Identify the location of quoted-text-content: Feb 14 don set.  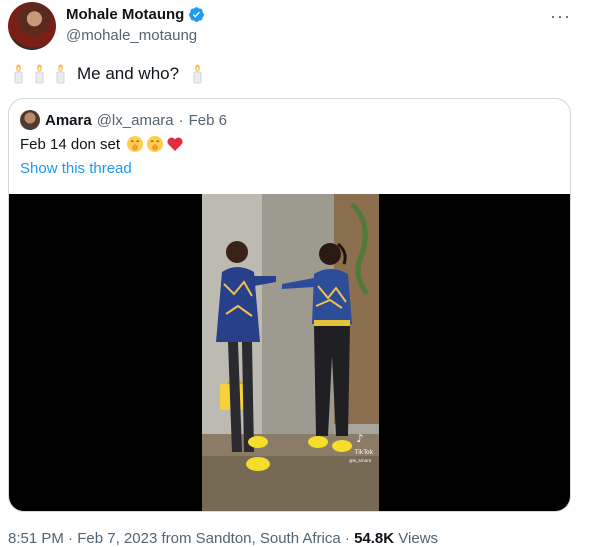
(70, 144).